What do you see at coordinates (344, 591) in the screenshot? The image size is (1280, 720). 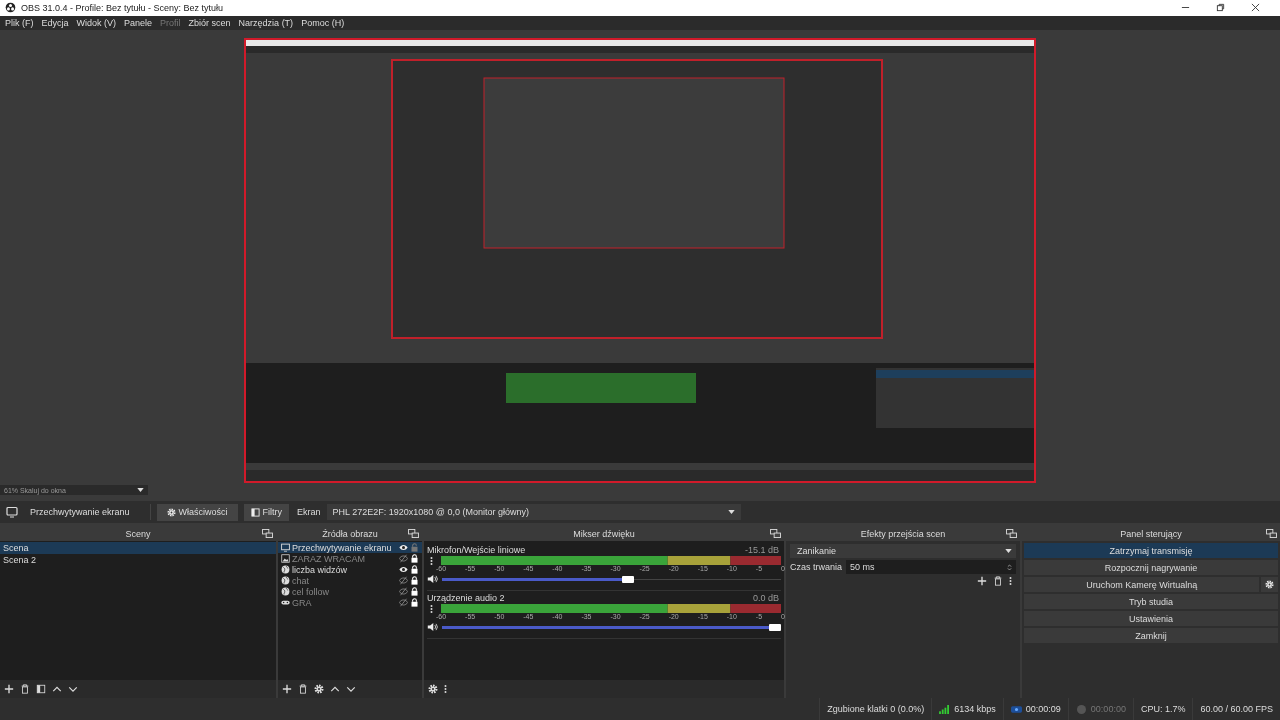 I see `source-name: cel follow` at bounding box center [344, 591].